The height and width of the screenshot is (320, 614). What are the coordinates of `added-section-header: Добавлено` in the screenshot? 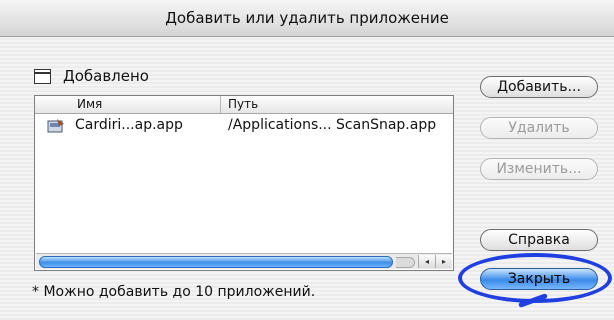 It's located at (91, 76).